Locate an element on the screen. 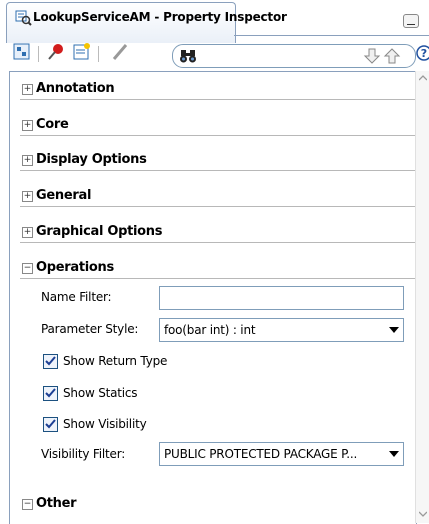 The image size is (429, 524). section-label: Operations is located at coordinates (75, 267).